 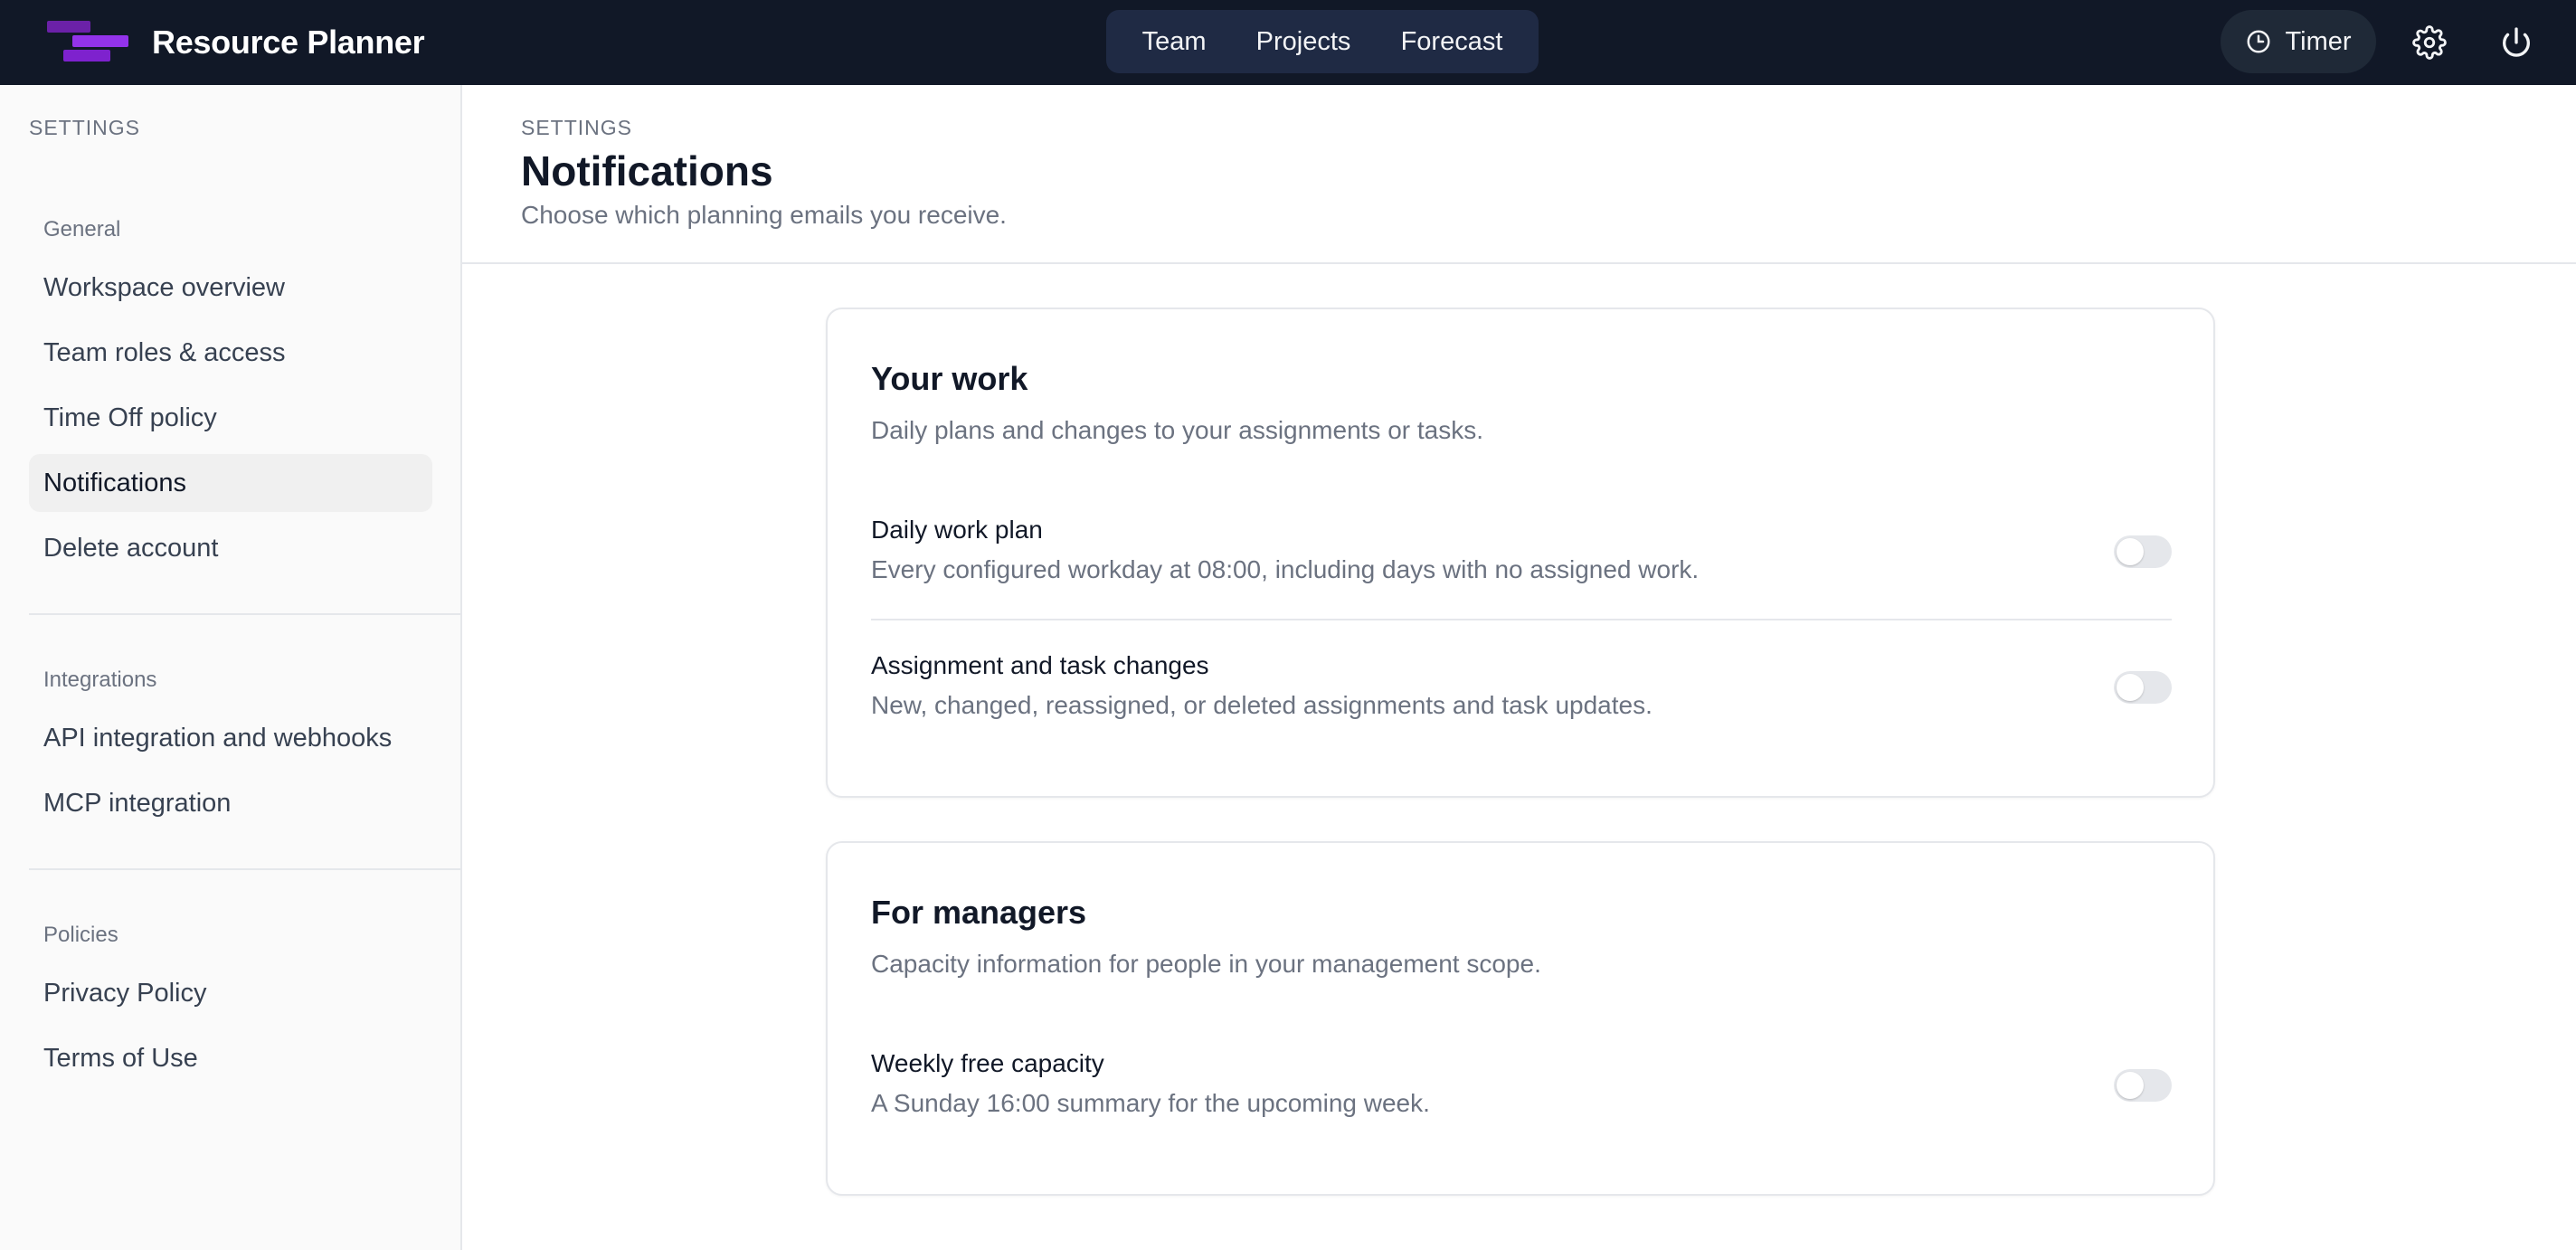 What do you see at coordinates (230, 288) in the screenshot?
I see `sidebar-item-workspace-overview: Workspace overview` at bounding box center [230, 288].